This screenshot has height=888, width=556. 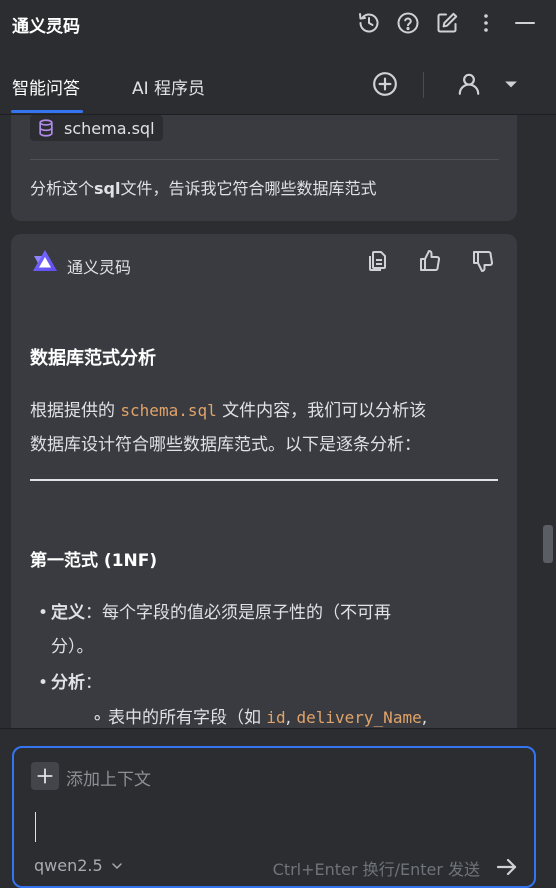 I want to click on title-bar: 通义灵码, so click(x=278, y=24).